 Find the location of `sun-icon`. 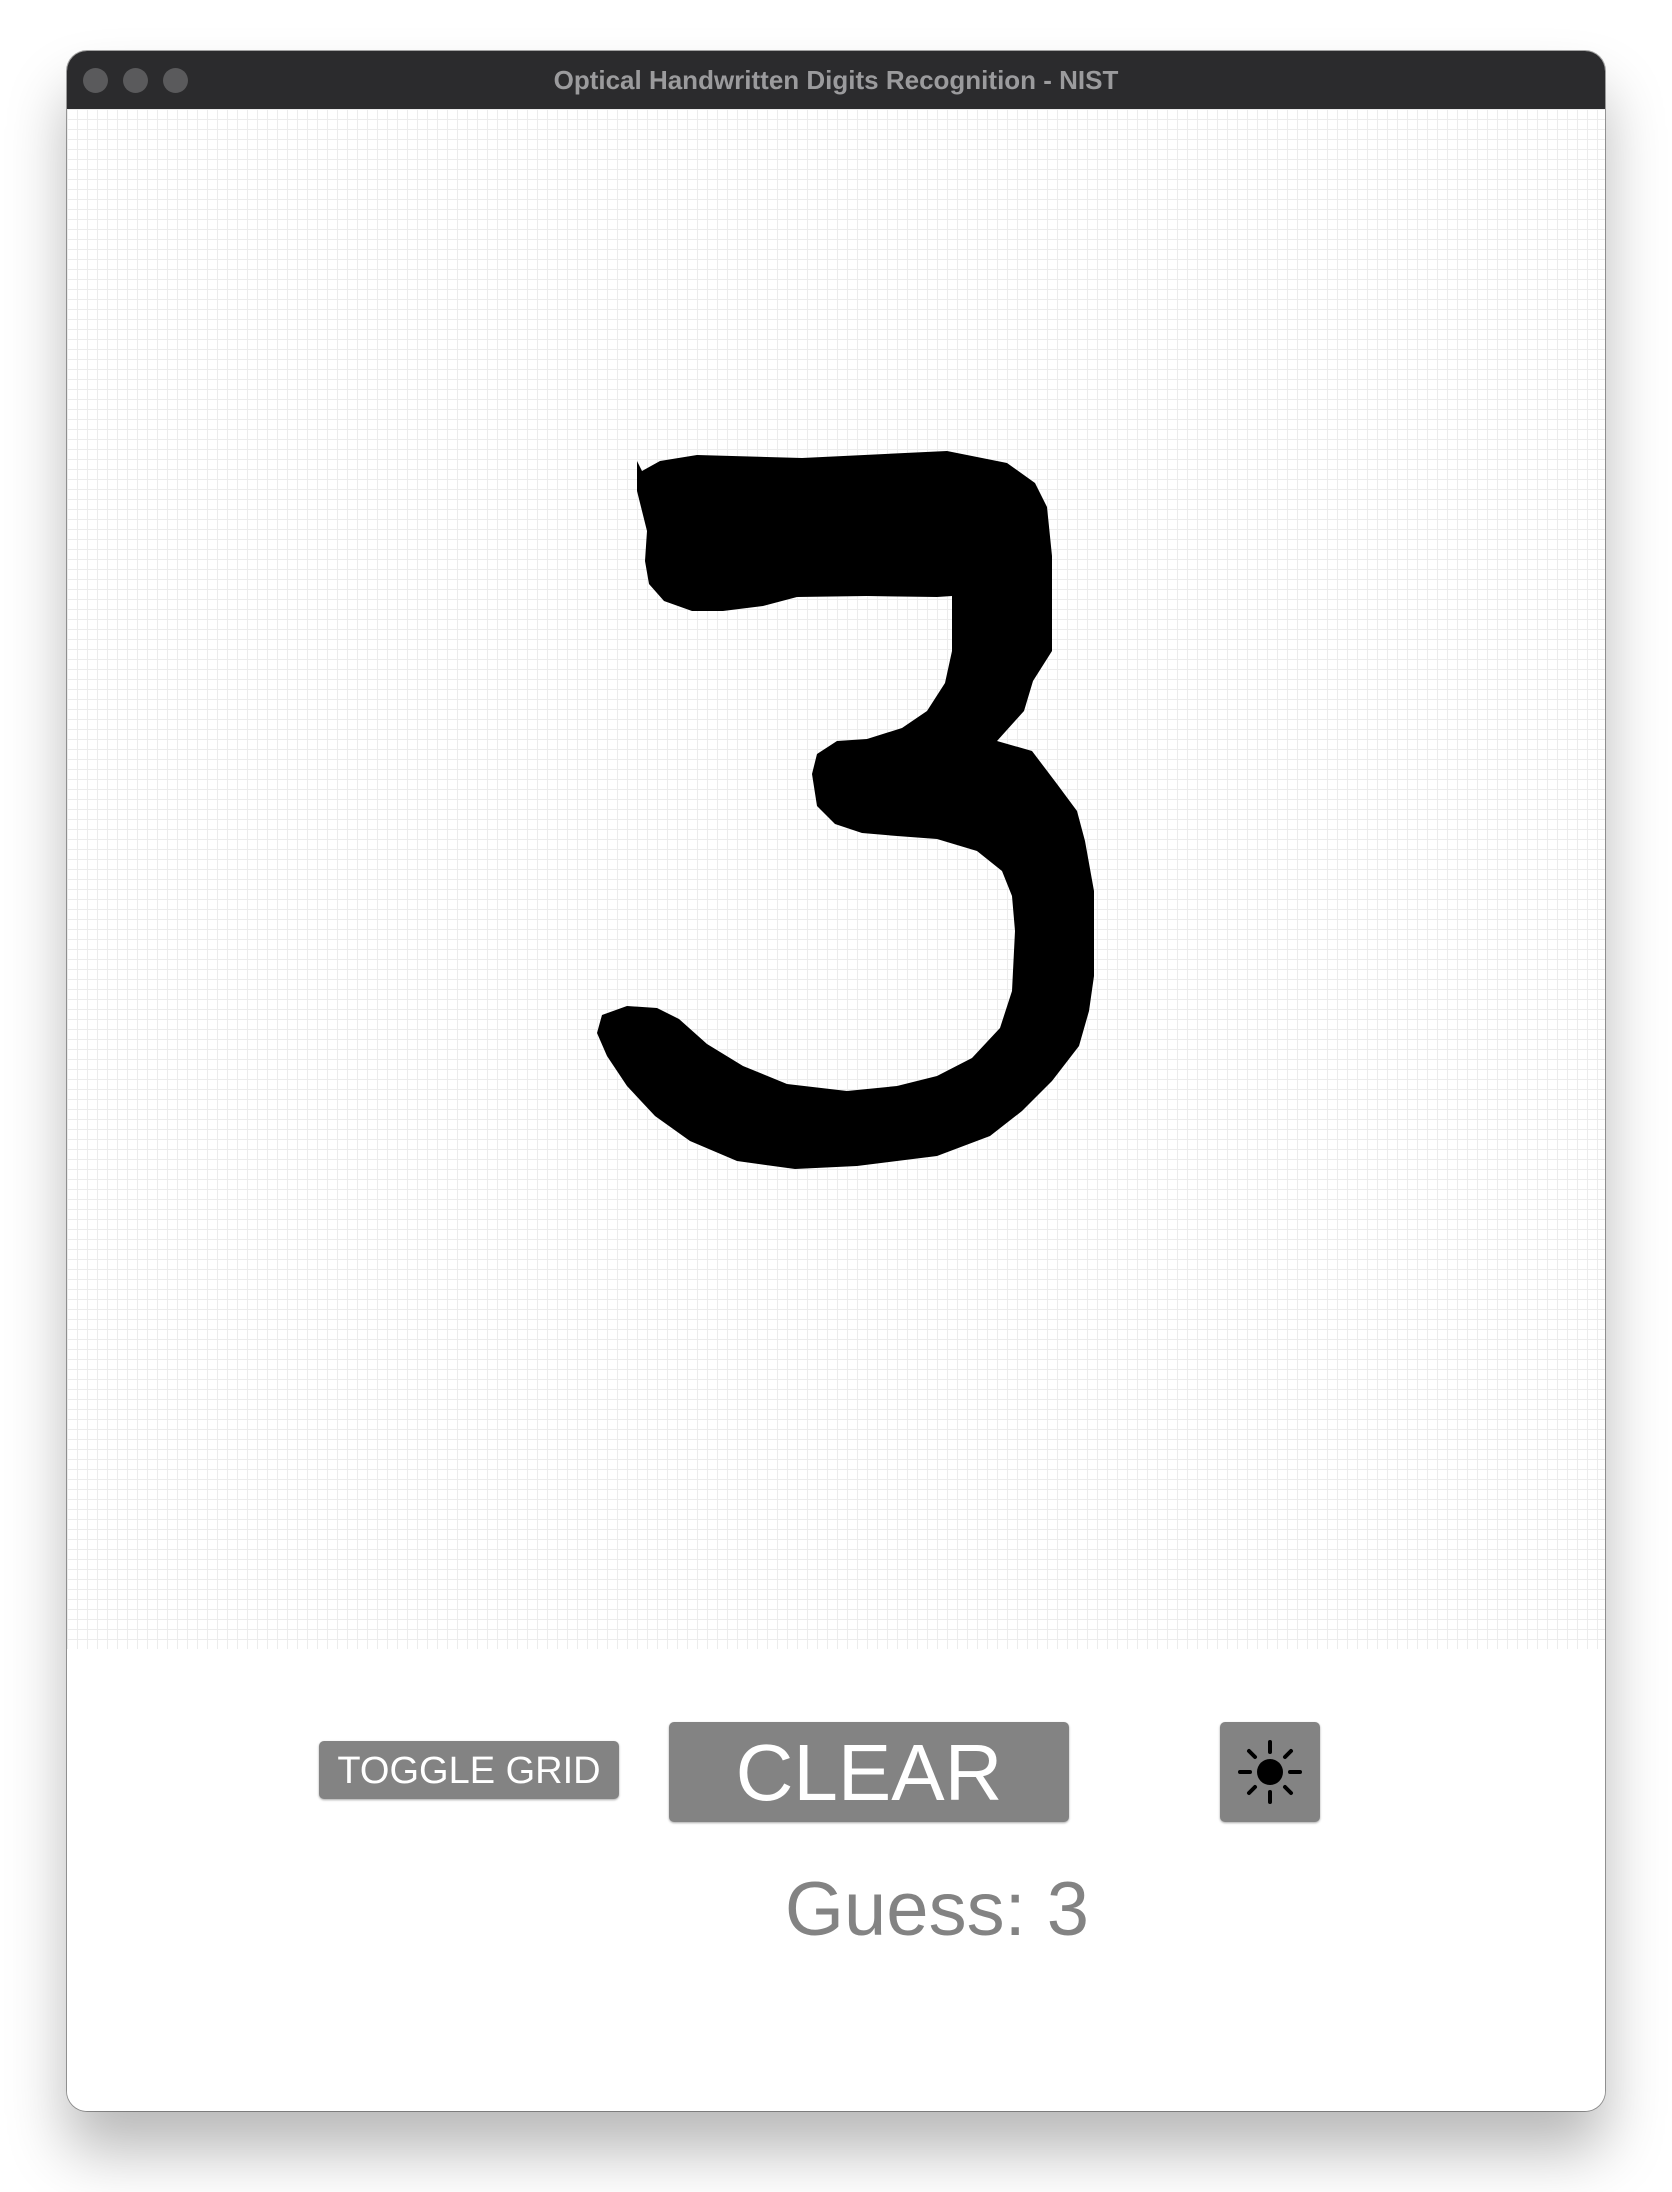

sun-icon is located at coordinates (1270, 1772).